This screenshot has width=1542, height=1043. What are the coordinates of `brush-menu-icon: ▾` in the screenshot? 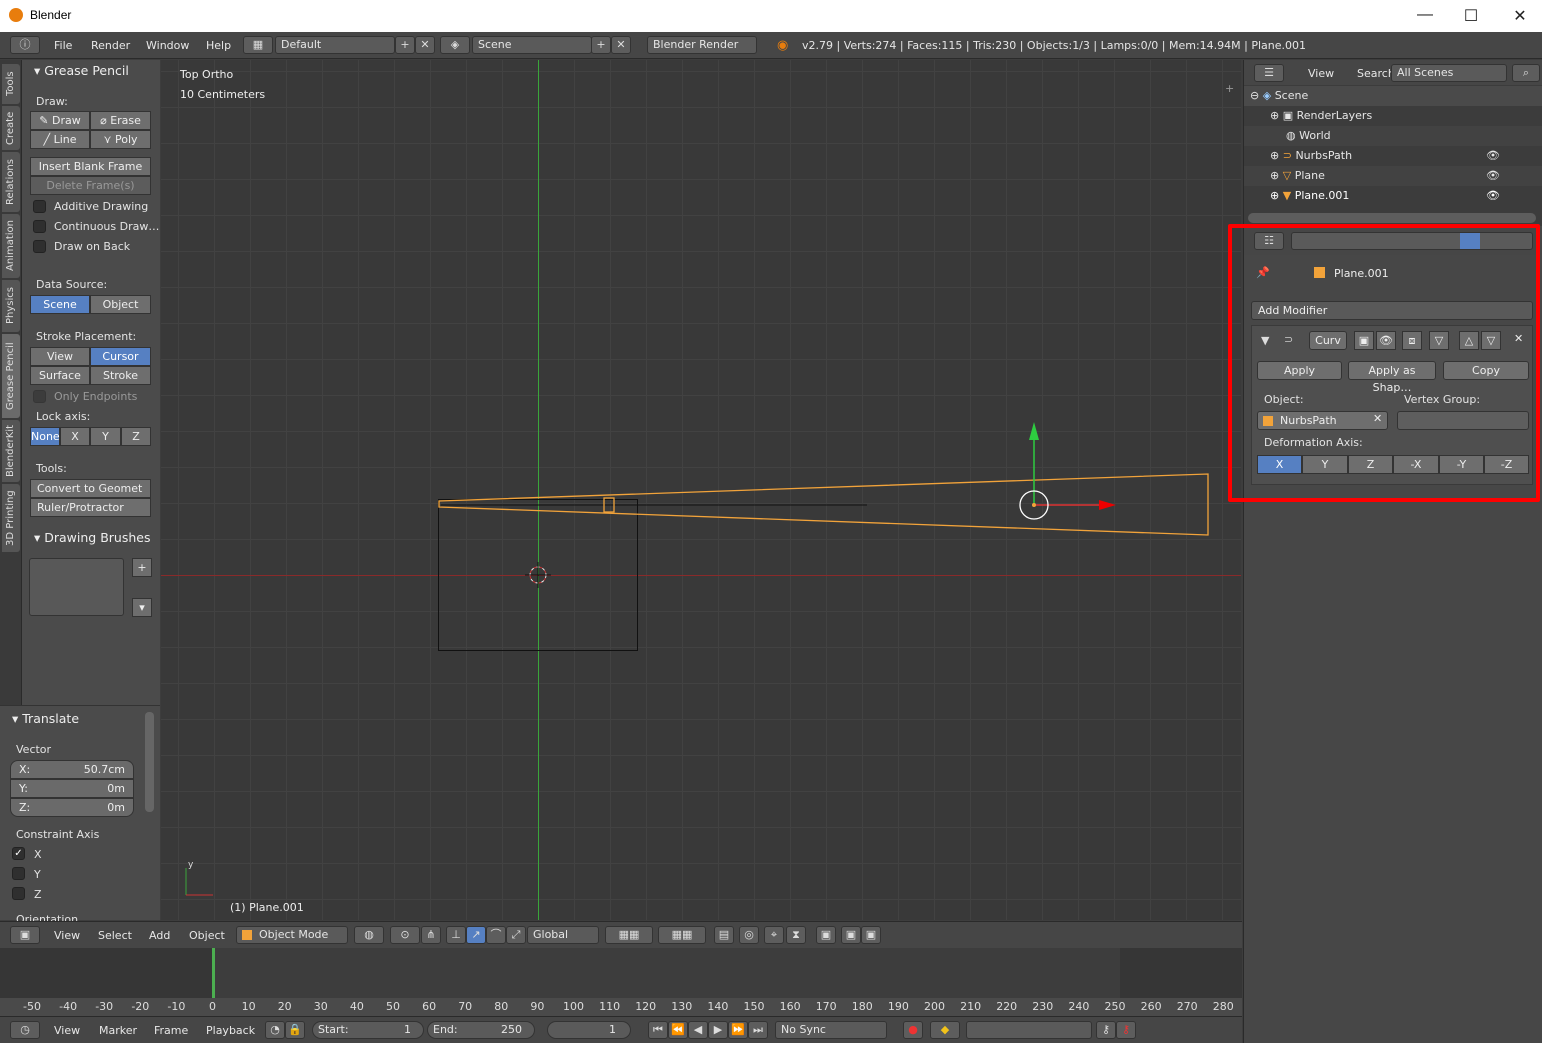 It's located at (142, 607).